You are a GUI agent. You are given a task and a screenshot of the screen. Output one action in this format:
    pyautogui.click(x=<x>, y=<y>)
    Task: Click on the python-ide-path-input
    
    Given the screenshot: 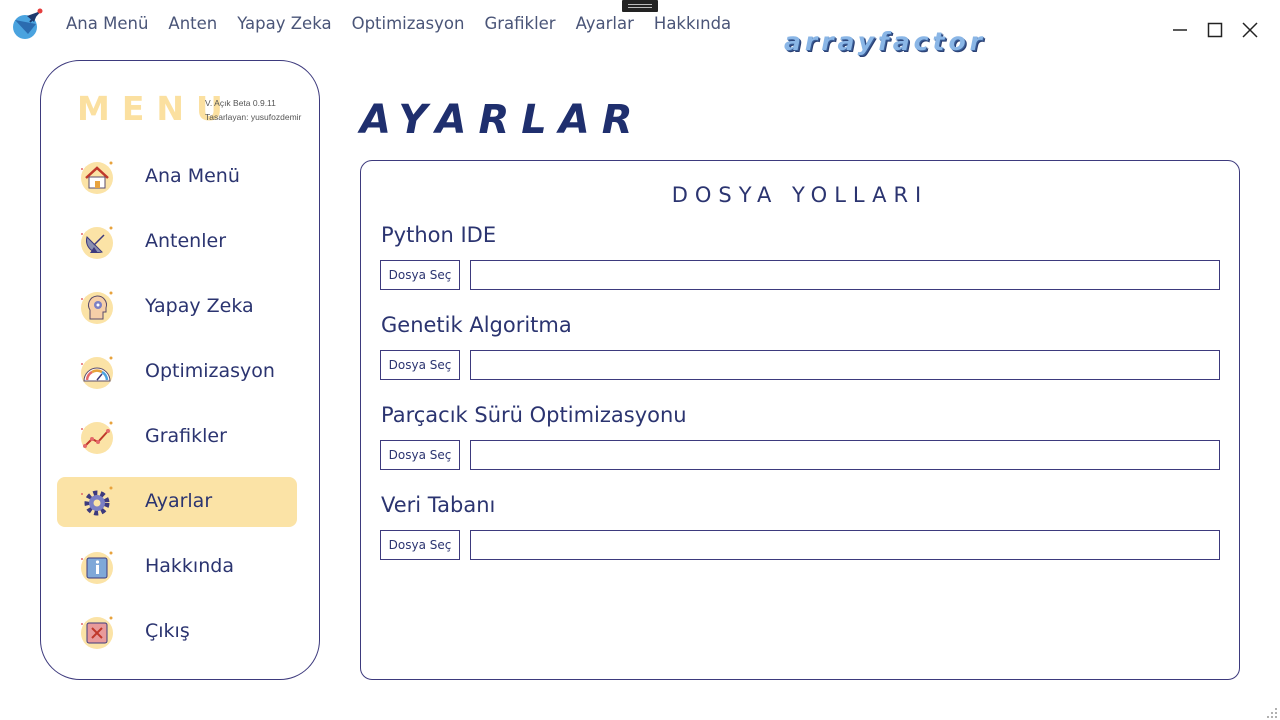 What is the action you would take?
    pyautogui.click(x=845, y=275)
    